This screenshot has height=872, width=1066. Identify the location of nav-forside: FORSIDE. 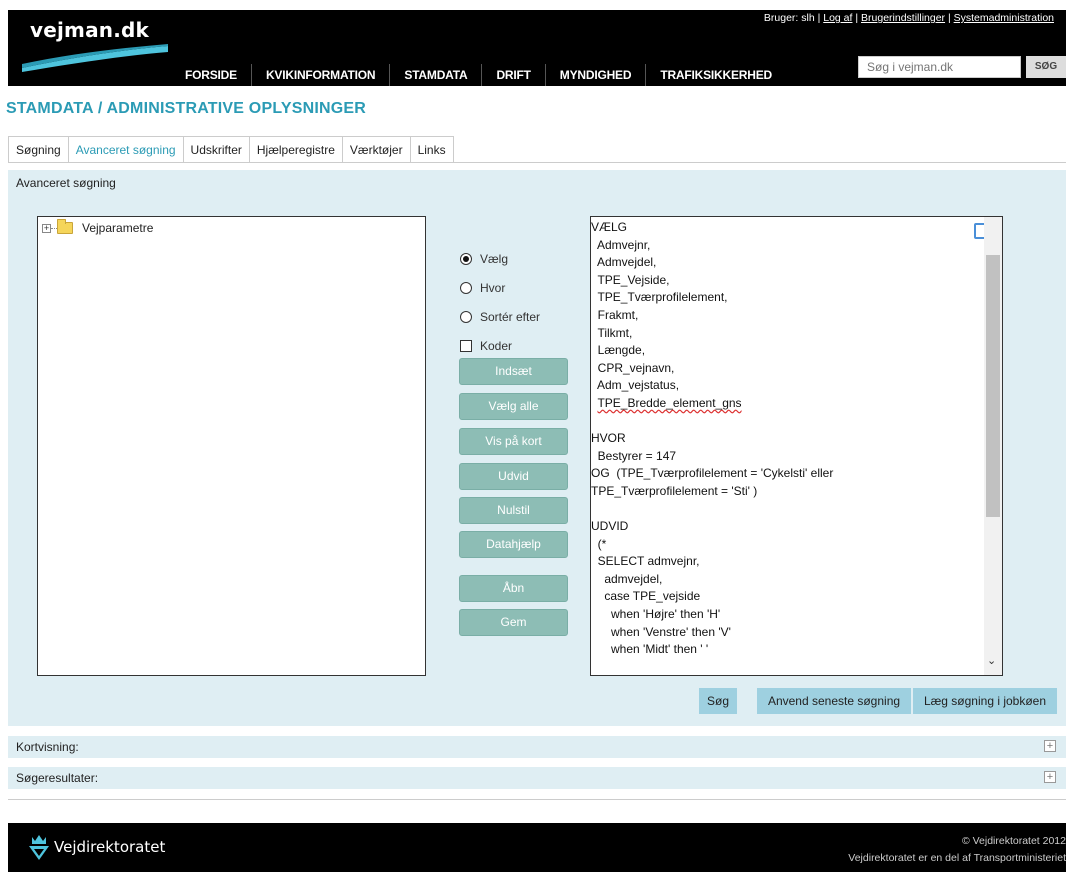
(211, 75).